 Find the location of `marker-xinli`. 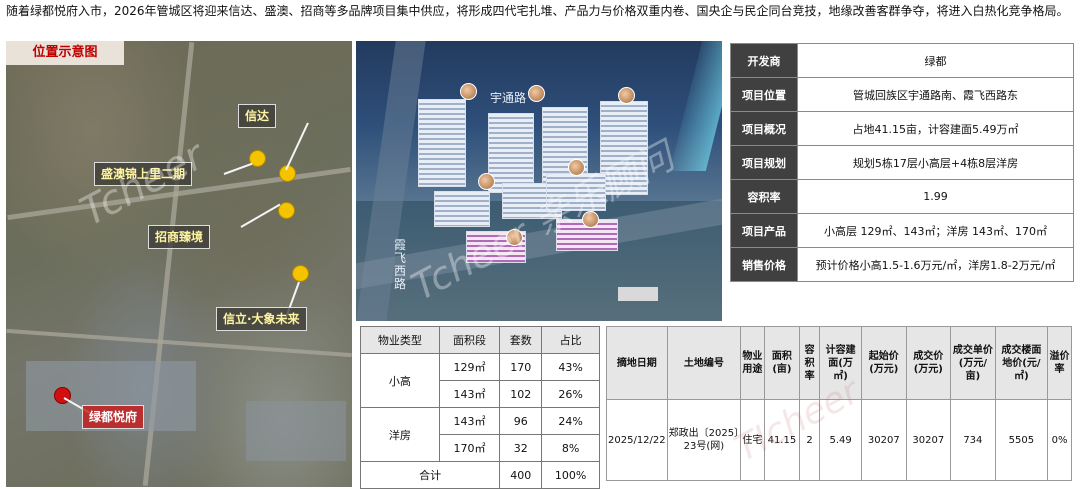

marker-xinli is located at coordinates (300, 273).